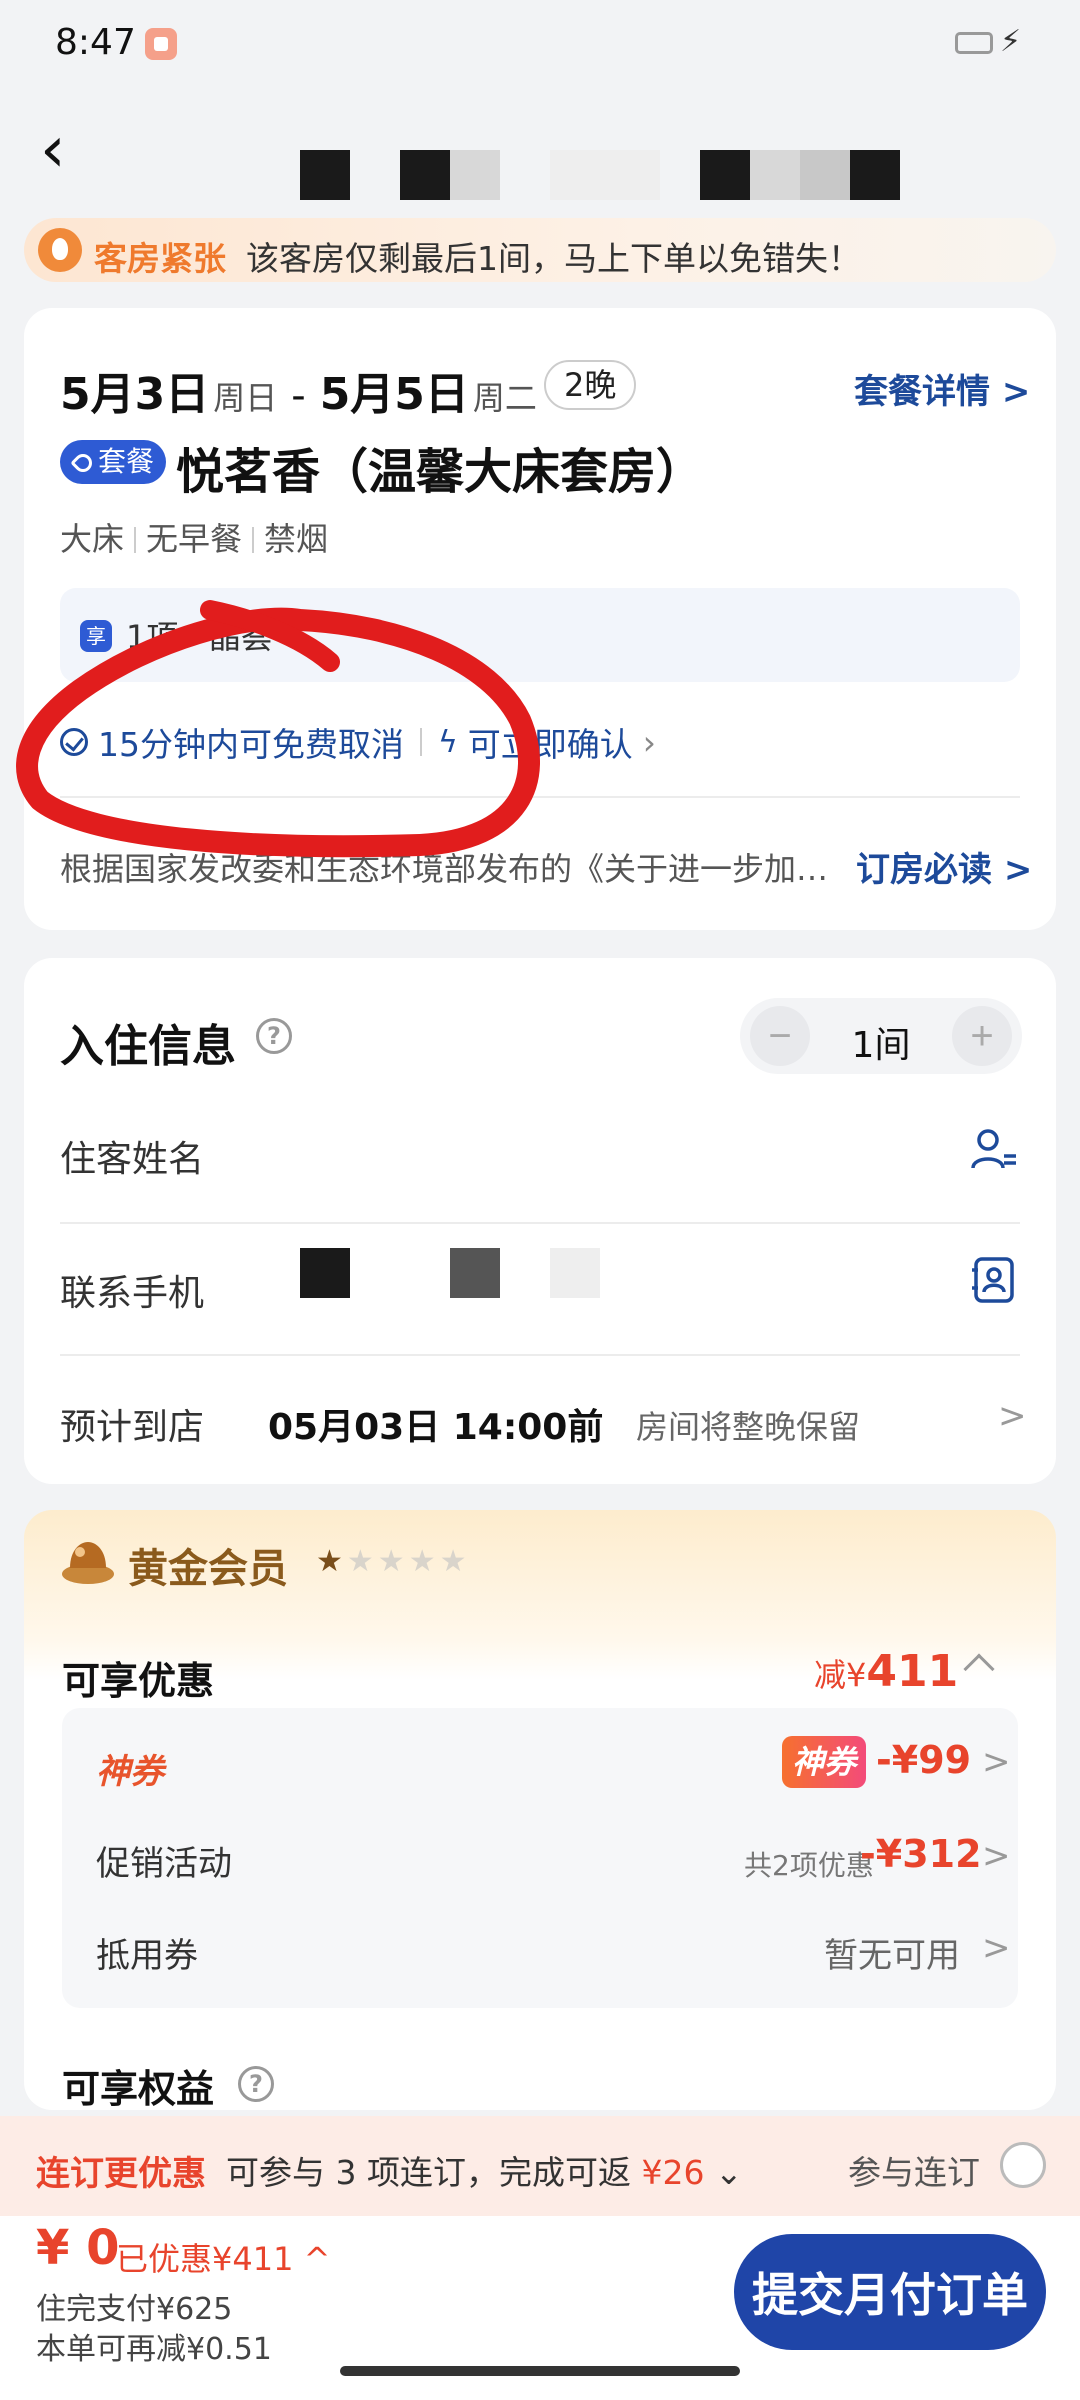 The height and width of the screenshot is (2400, 1080). What do you see at coordinates (126, 461) in the screenshot?
I see `package-badge-label: 套餐` at bounding box center [126, 461].